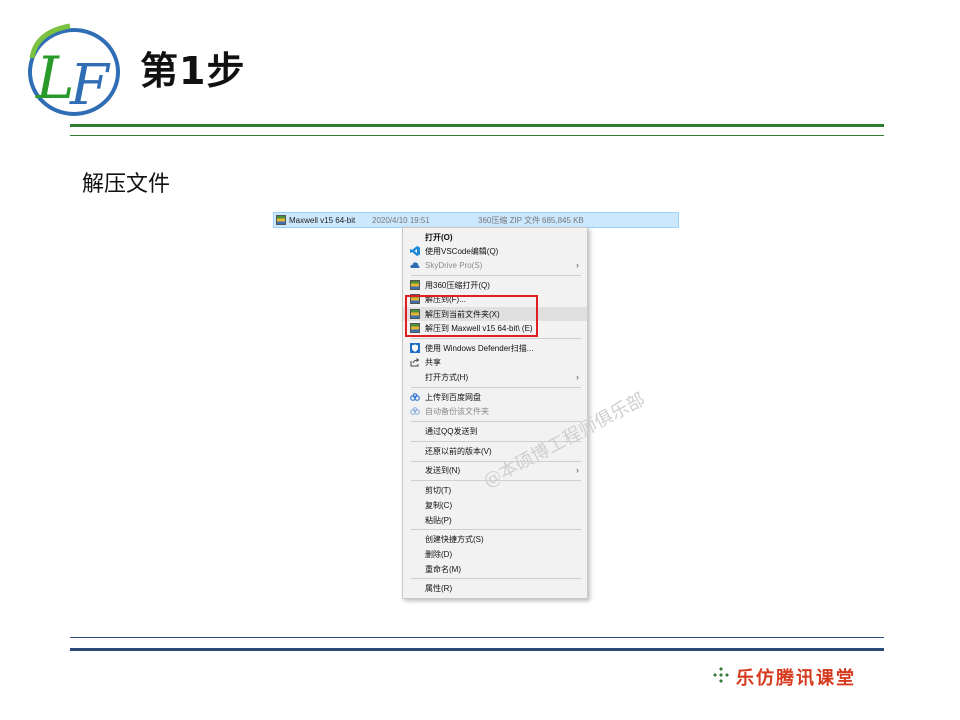 The width and height of the screenshot is (960, 720). Describe the element at coordinates (415, 285) in the screenshot. I see `archive-icon` at that location.